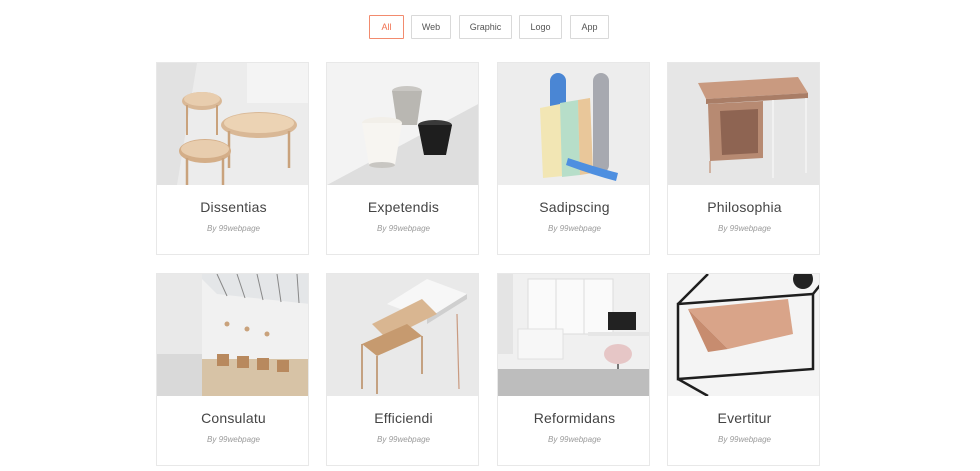 The width and height of the screenshot is (980, 471). I want to click on portfolio-card: Consulatu By 99webpage, so click(232, 369).